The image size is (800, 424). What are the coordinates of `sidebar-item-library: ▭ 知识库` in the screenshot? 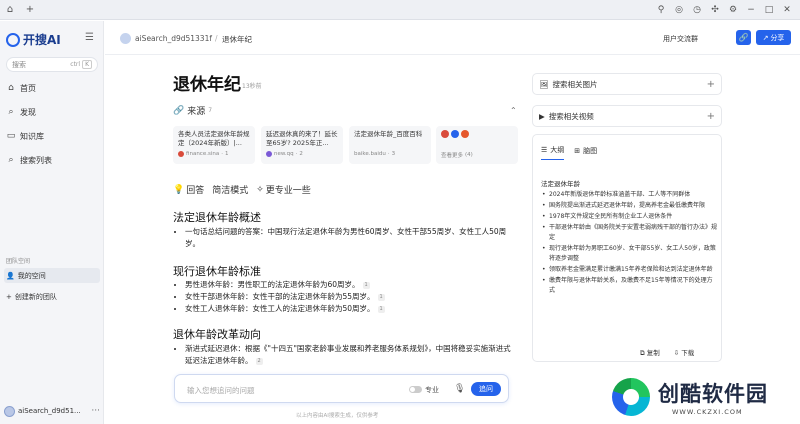 It's located at (52, 136).